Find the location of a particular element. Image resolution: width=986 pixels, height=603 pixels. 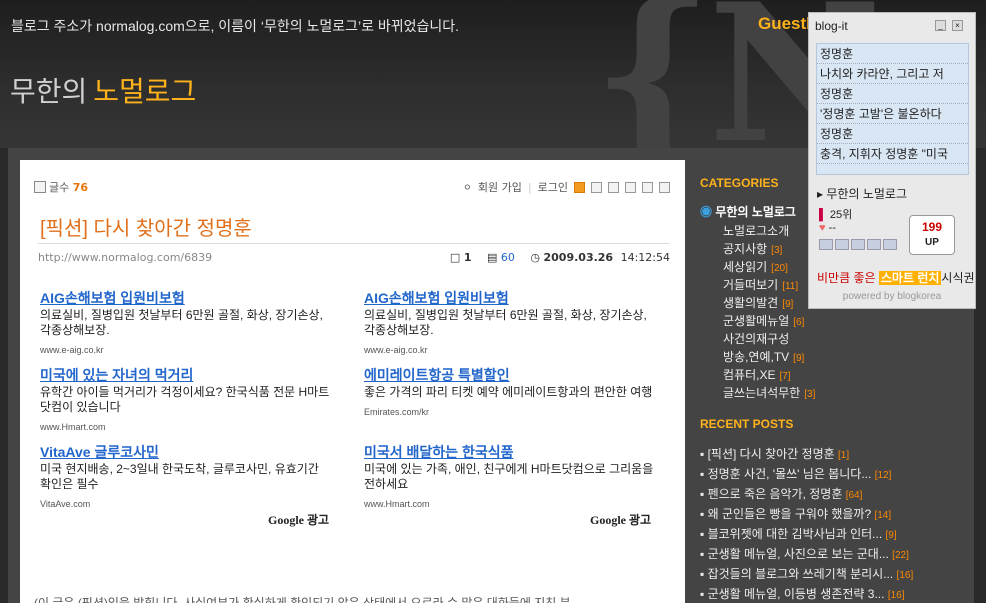

category-count: [6] is located at coordinates (799, 322).